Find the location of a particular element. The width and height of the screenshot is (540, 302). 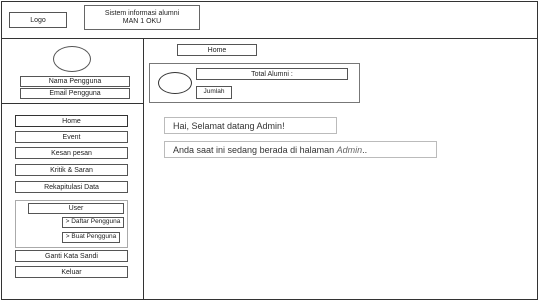

stat-title-label: Total Alumni : is located at coordinates (272, 74).